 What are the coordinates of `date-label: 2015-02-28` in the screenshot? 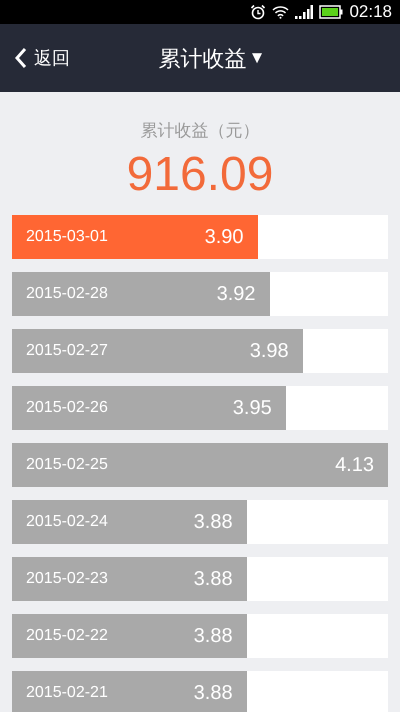 It's located at (67, 294).